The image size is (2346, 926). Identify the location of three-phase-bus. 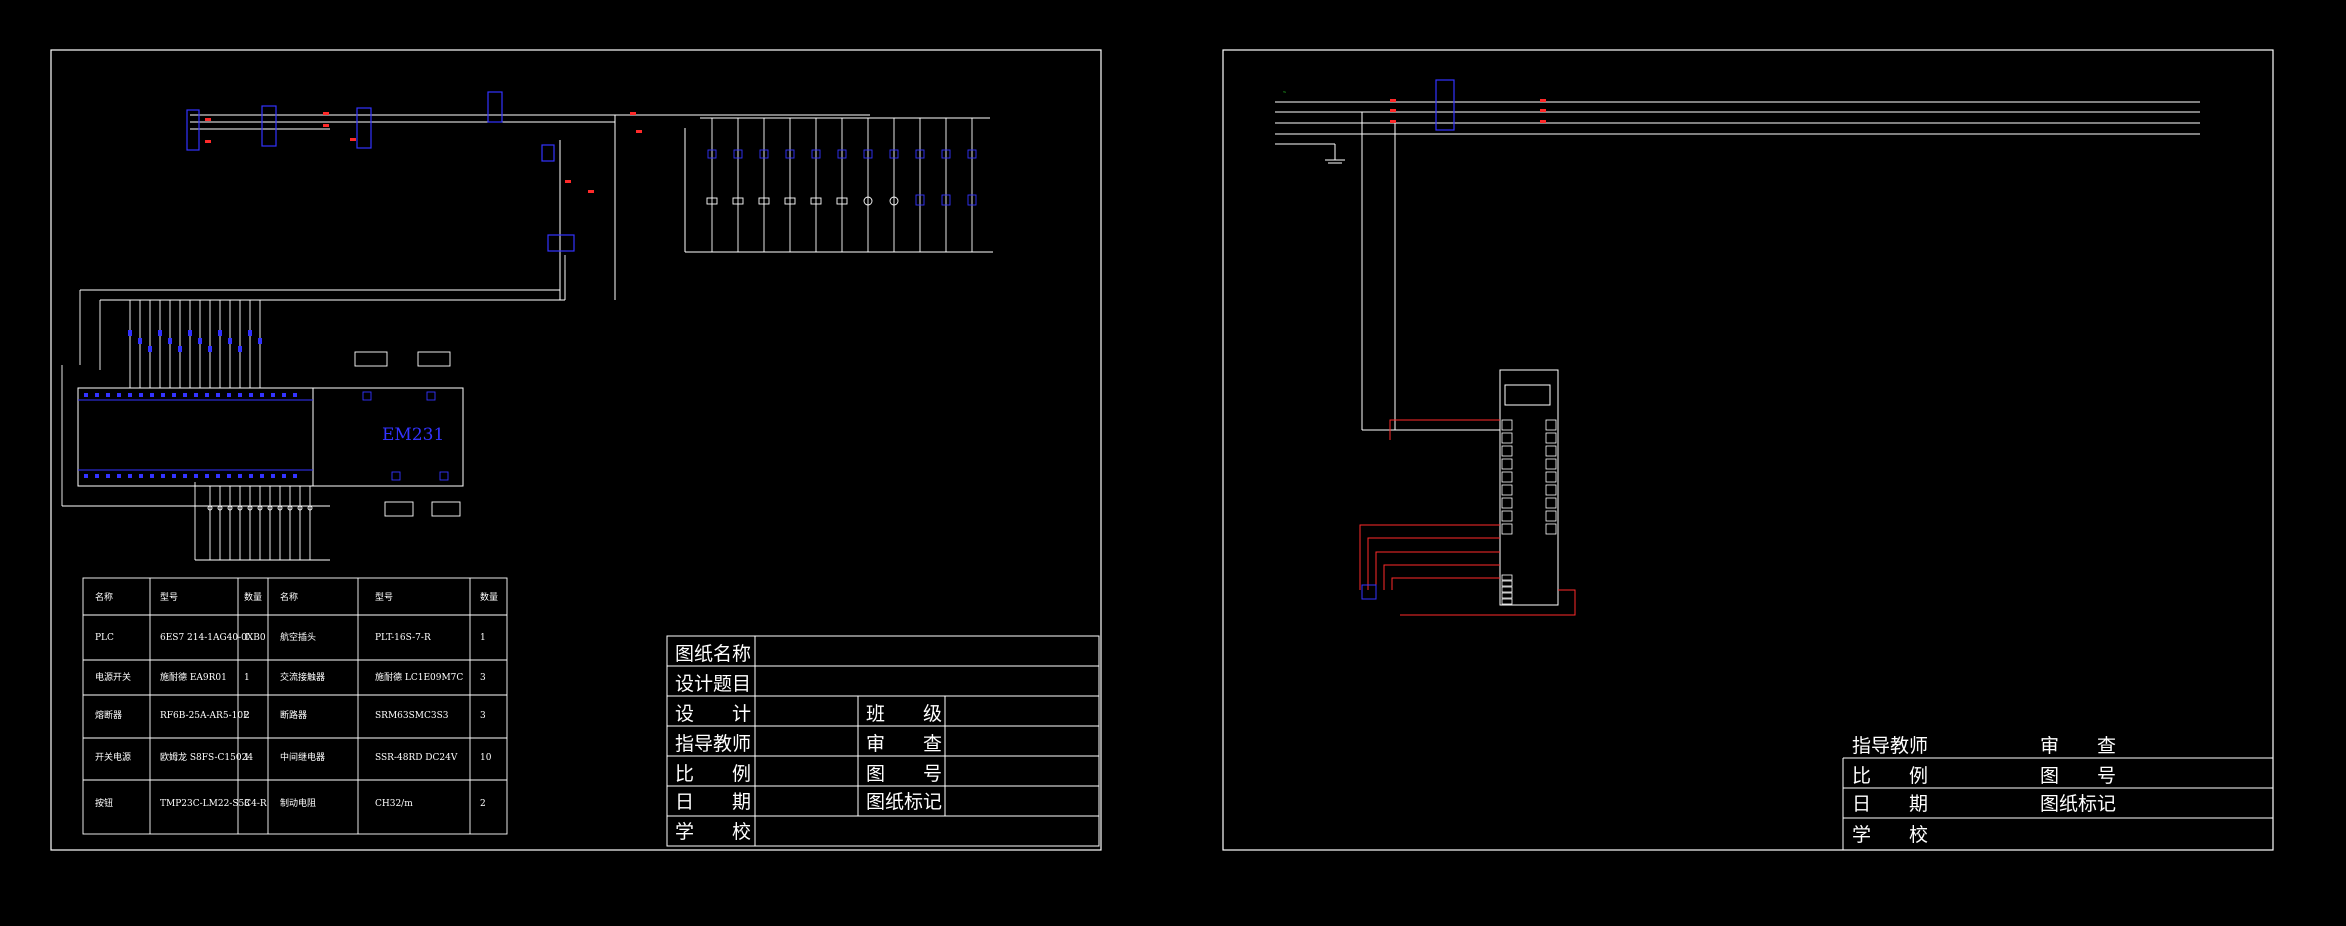
(1737, 266).